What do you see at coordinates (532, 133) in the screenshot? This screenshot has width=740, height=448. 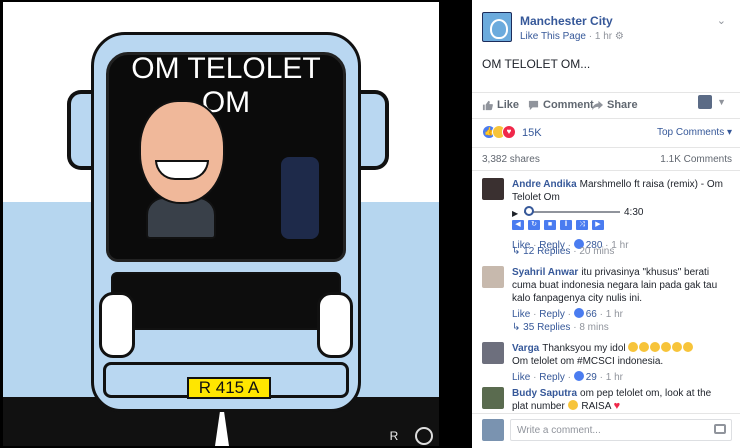 I see `reaction-count: 15K` at bounding box center [532, 133].